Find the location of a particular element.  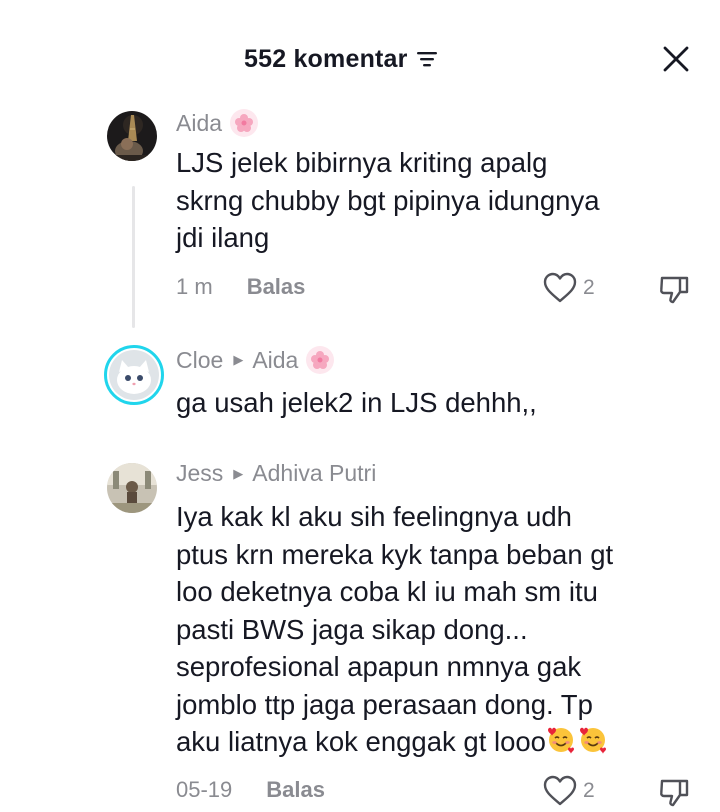

username-row: Jess ▶ Adhiva Putri is located at coordinates (276, 473).